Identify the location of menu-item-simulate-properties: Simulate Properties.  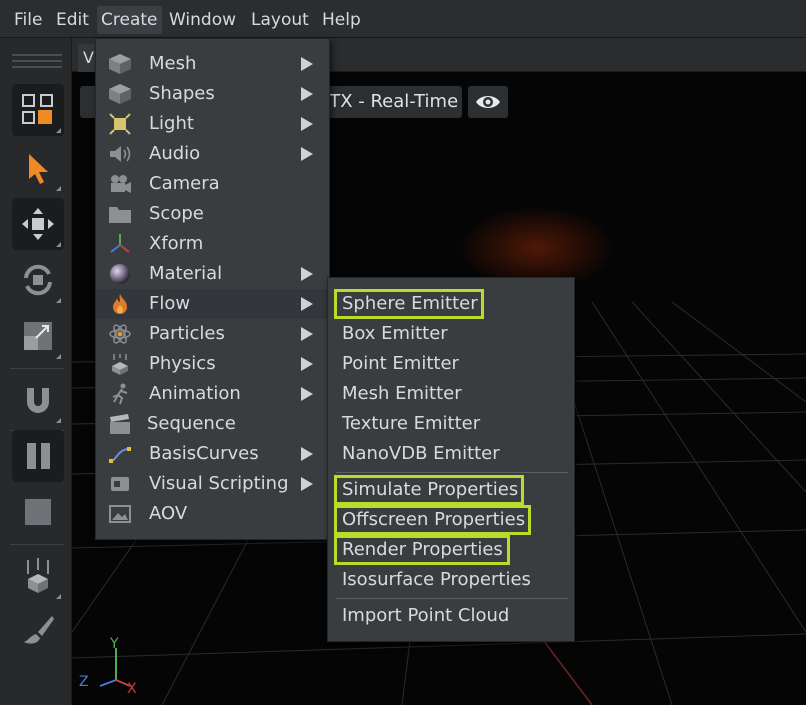
(429, 490).